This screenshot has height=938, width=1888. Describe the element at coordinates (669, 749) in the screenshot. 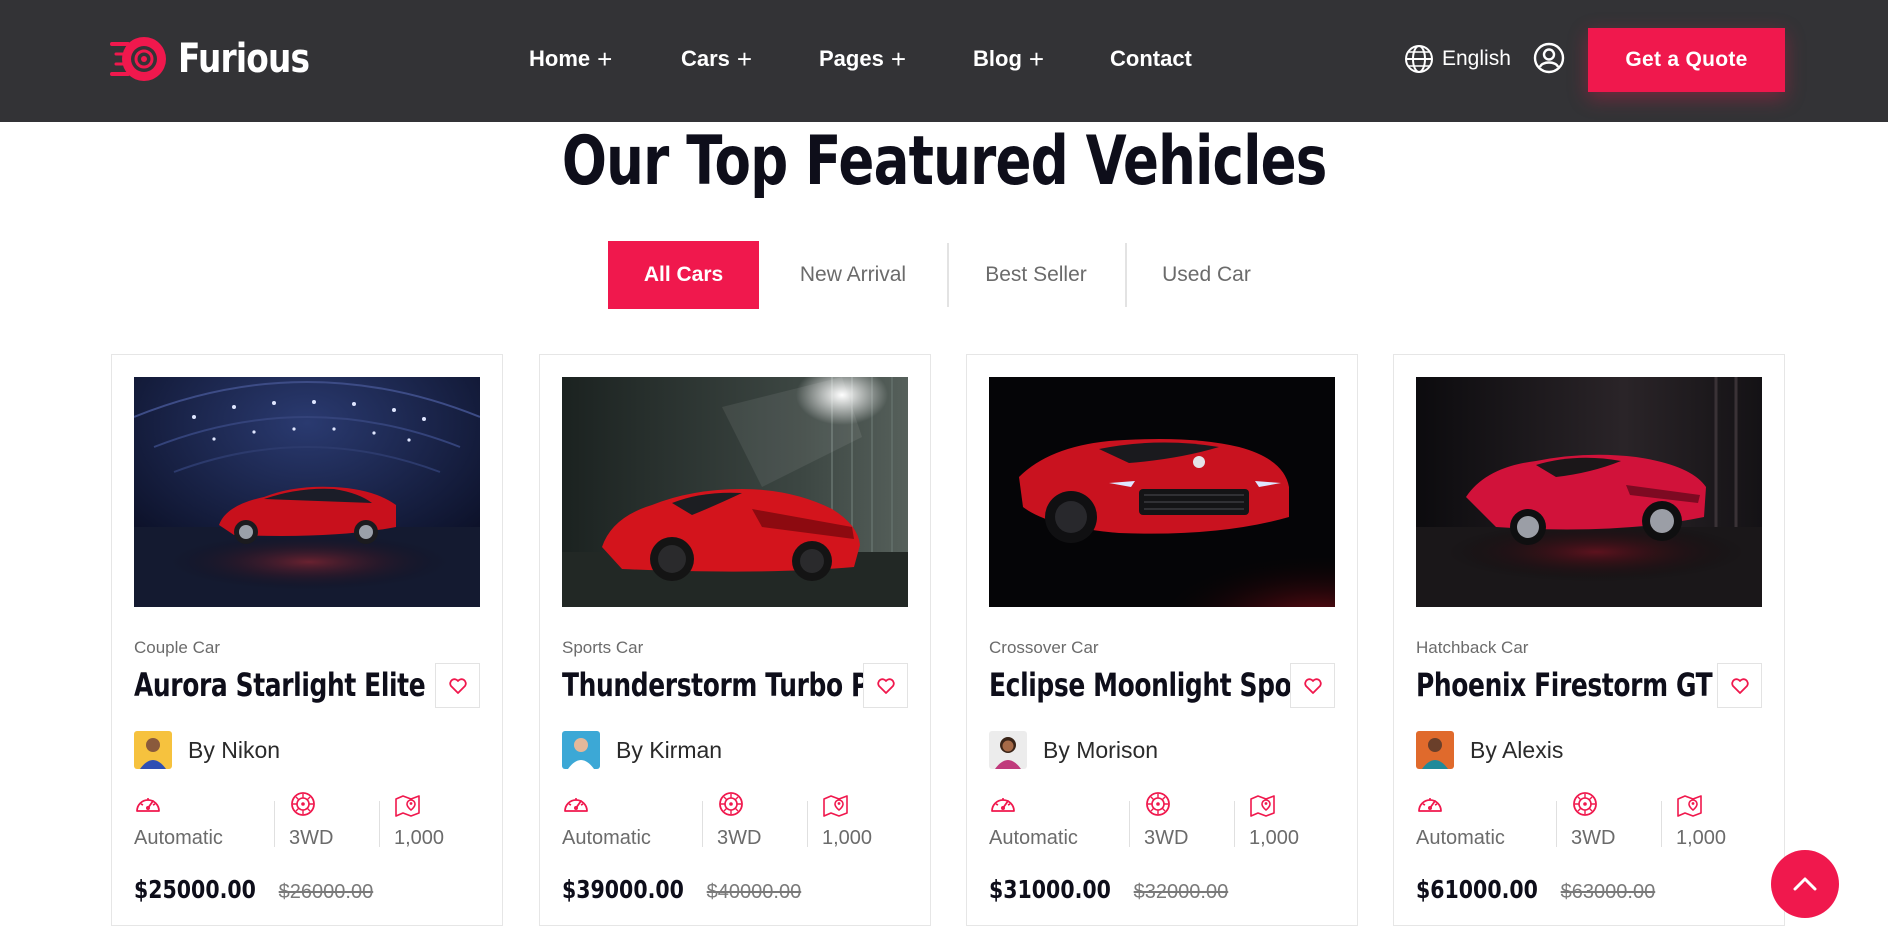

I see `author-name: By Kirman` at that location.